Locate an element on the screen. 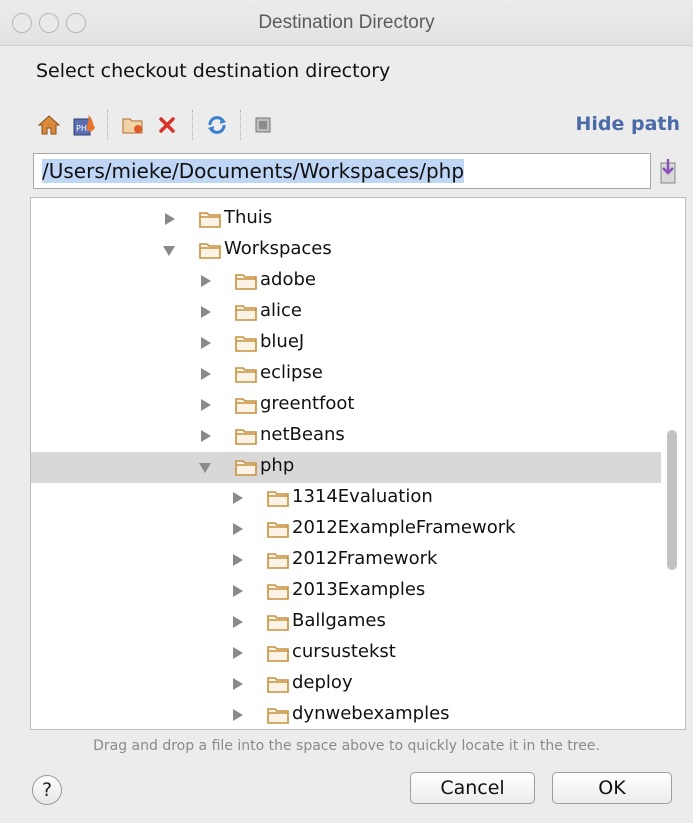 The height and width of the screenshot is (823, 693). tree-row: greentfoot is located at coordinates (346, 405).